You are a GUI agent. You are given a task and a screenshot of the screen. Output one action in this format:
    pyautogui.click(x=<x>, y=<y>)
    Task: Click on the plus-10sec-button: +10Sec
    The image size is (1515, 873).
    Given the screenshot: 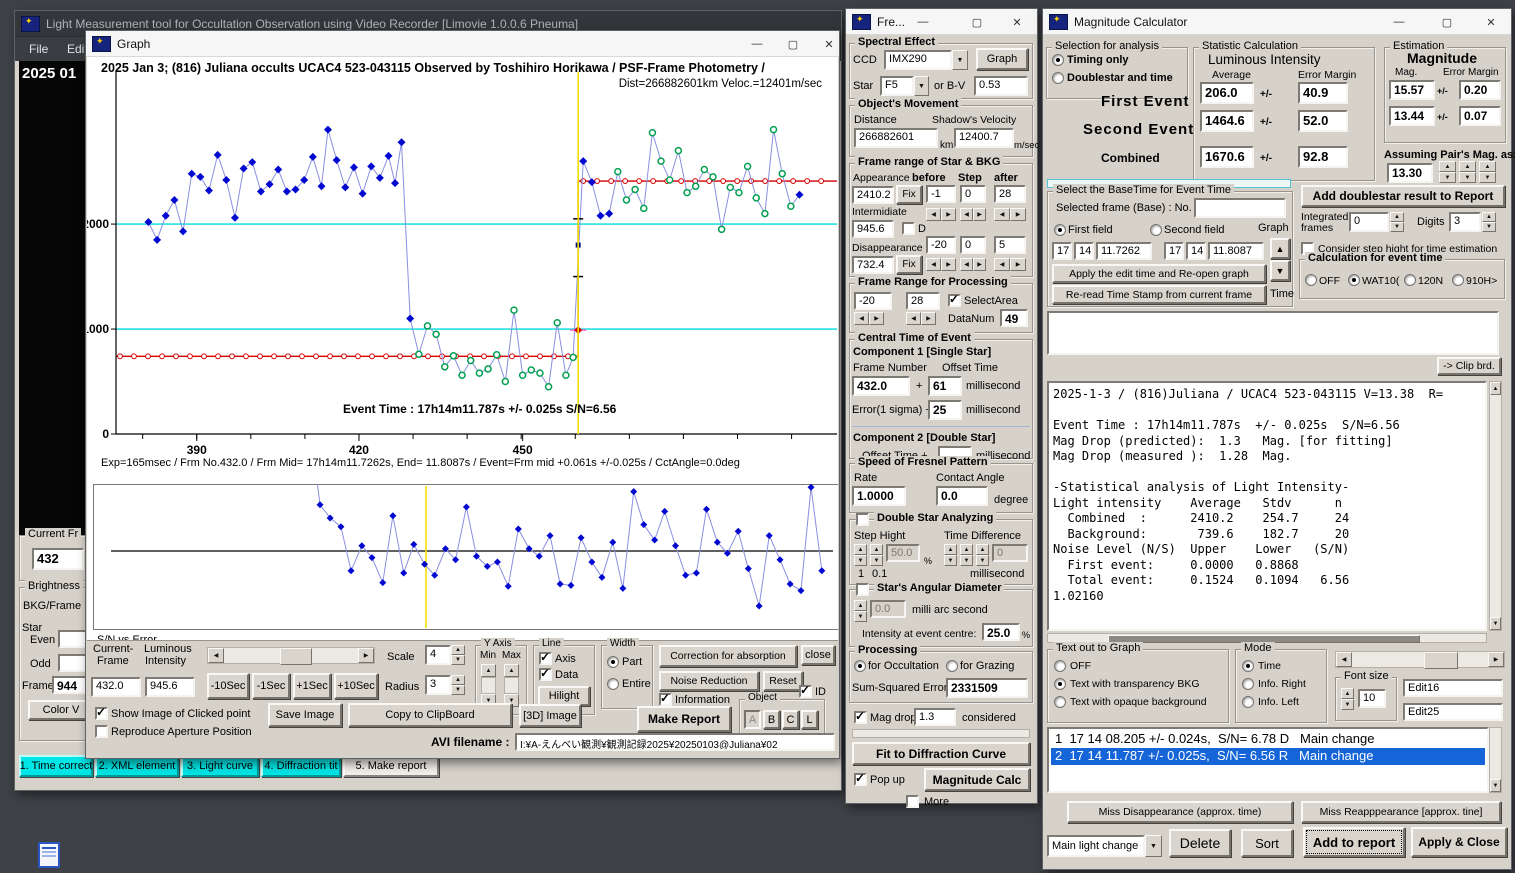 What is the action you would take?
    pyautogui.click(x=356, y=686)
    